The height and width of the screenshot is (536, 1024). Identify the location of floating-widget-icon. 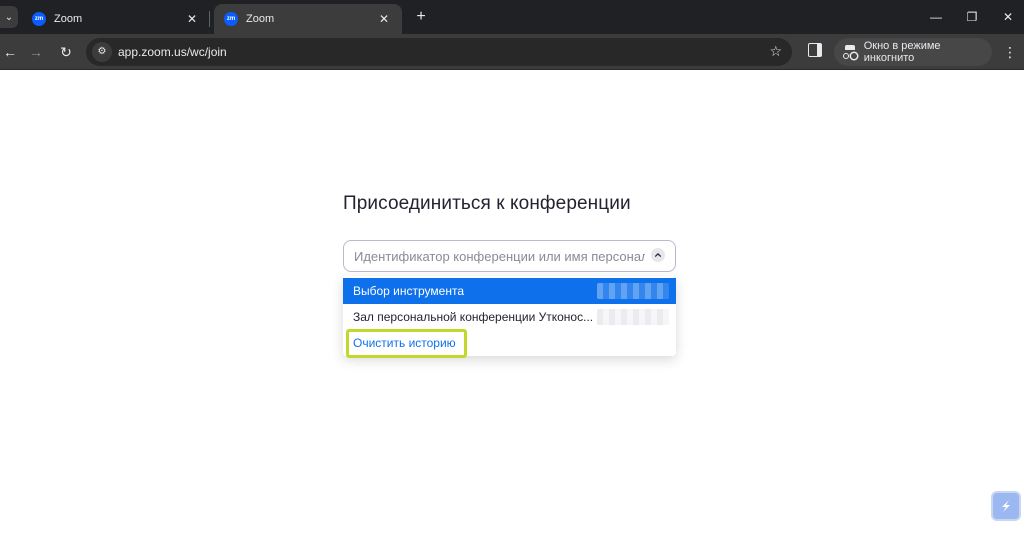
(1006, 506).